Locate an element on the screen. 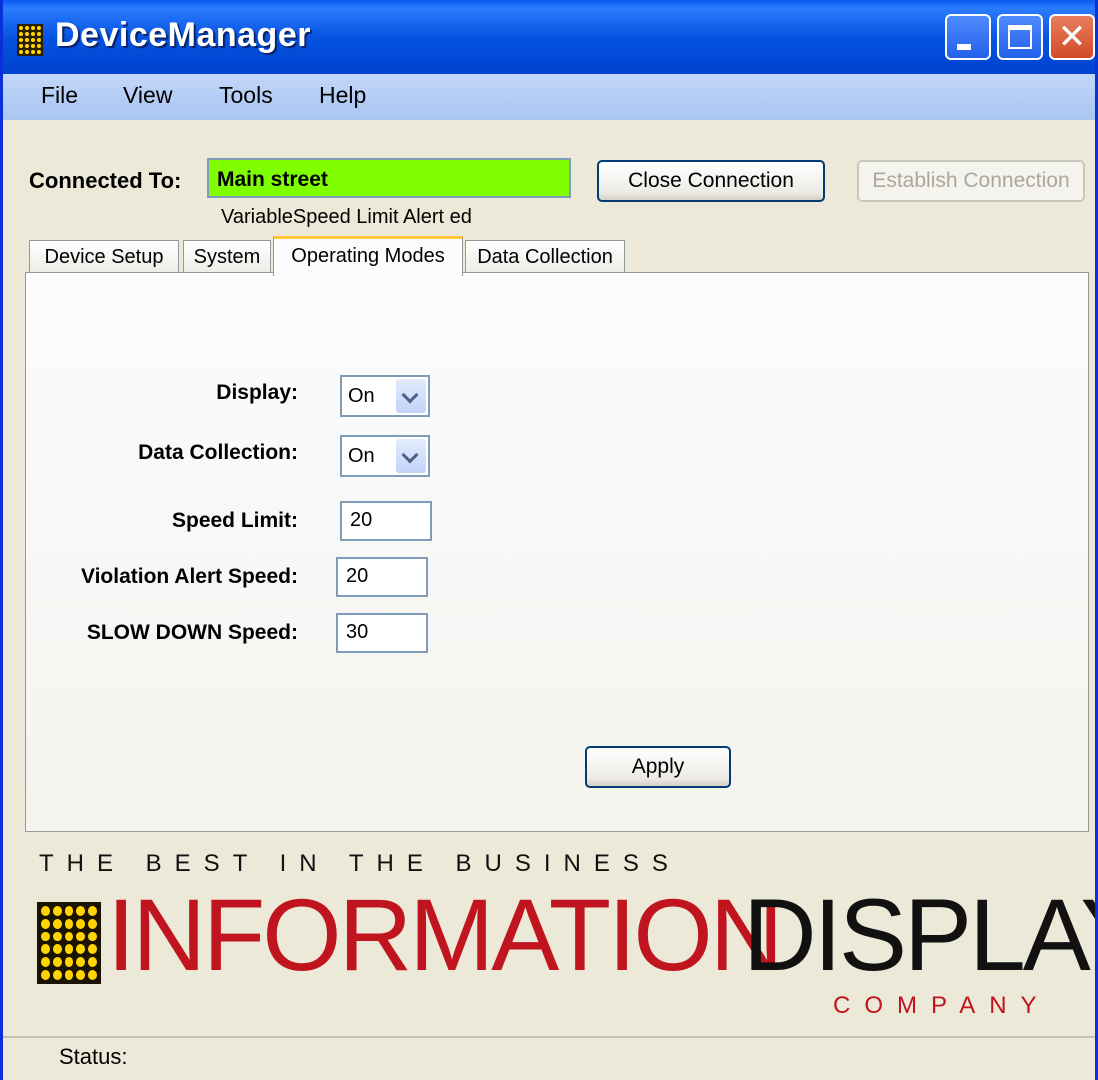 The image size is (1098, 1080). display-select: On is located at coordinates (385, 396).